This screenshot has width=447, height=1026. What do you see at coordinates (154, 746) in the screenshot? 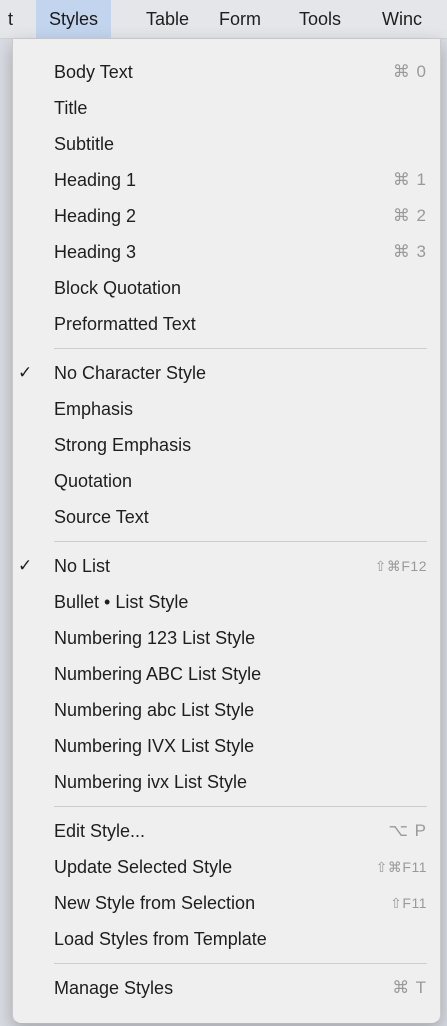
I see `menu-item-label: Numbering IVX List Style` at bounding box center [154, 746].